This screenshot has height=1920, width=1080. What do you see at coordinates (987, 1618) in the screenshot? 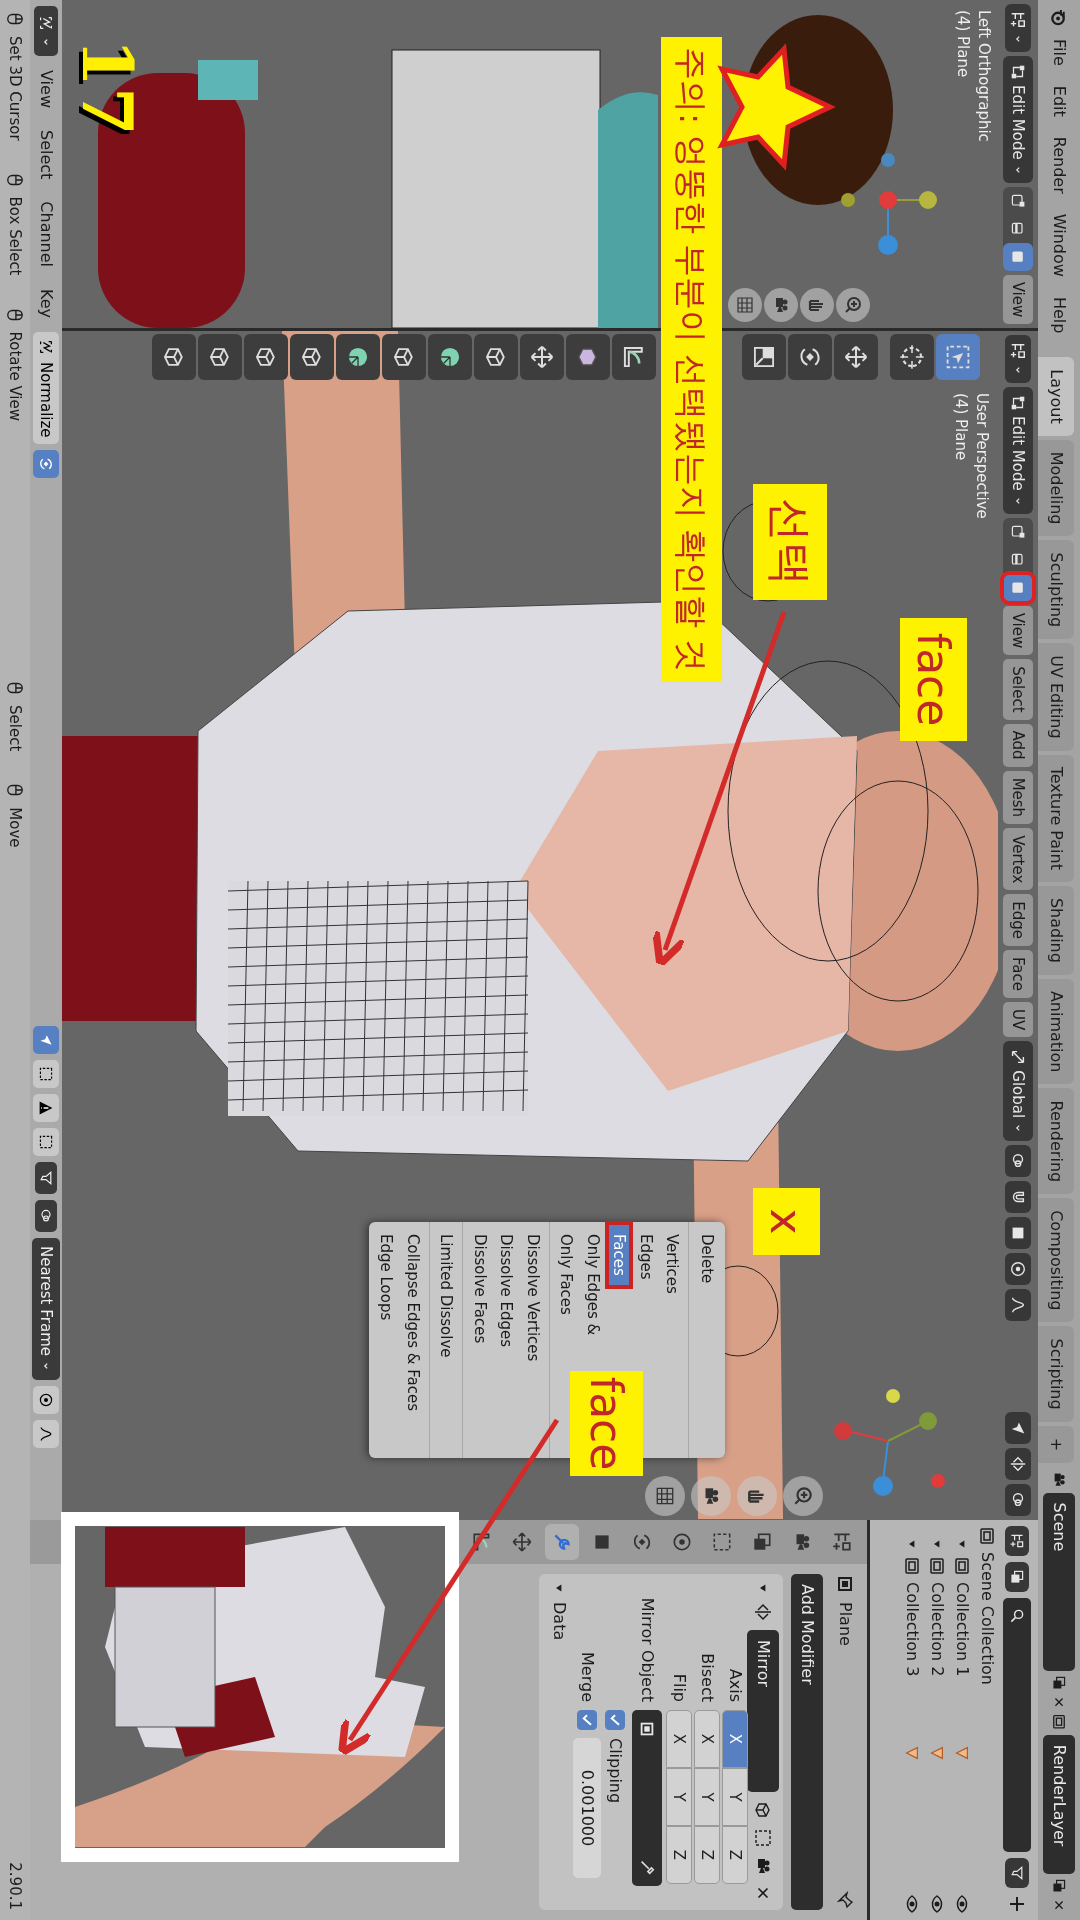
I see `outliner-item: Scene Collection` at bounding box center [987, 1618].